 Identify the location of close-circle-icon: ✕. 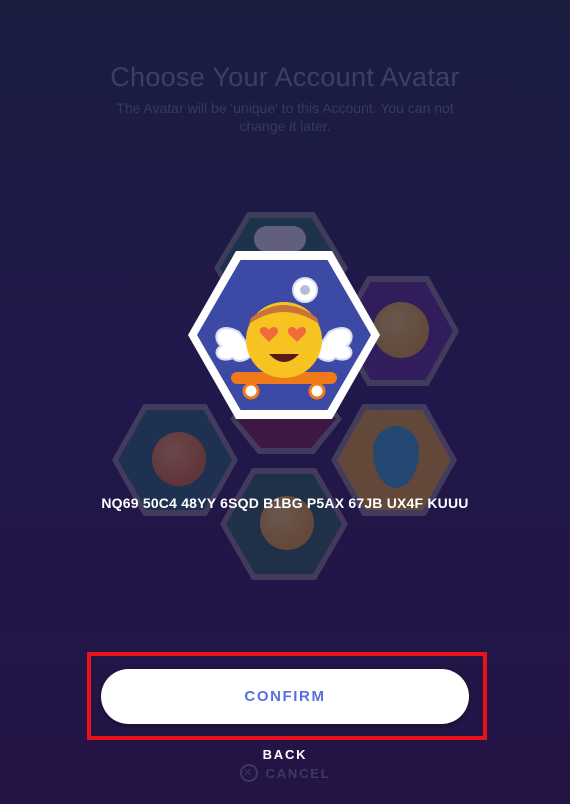
(248, 773).